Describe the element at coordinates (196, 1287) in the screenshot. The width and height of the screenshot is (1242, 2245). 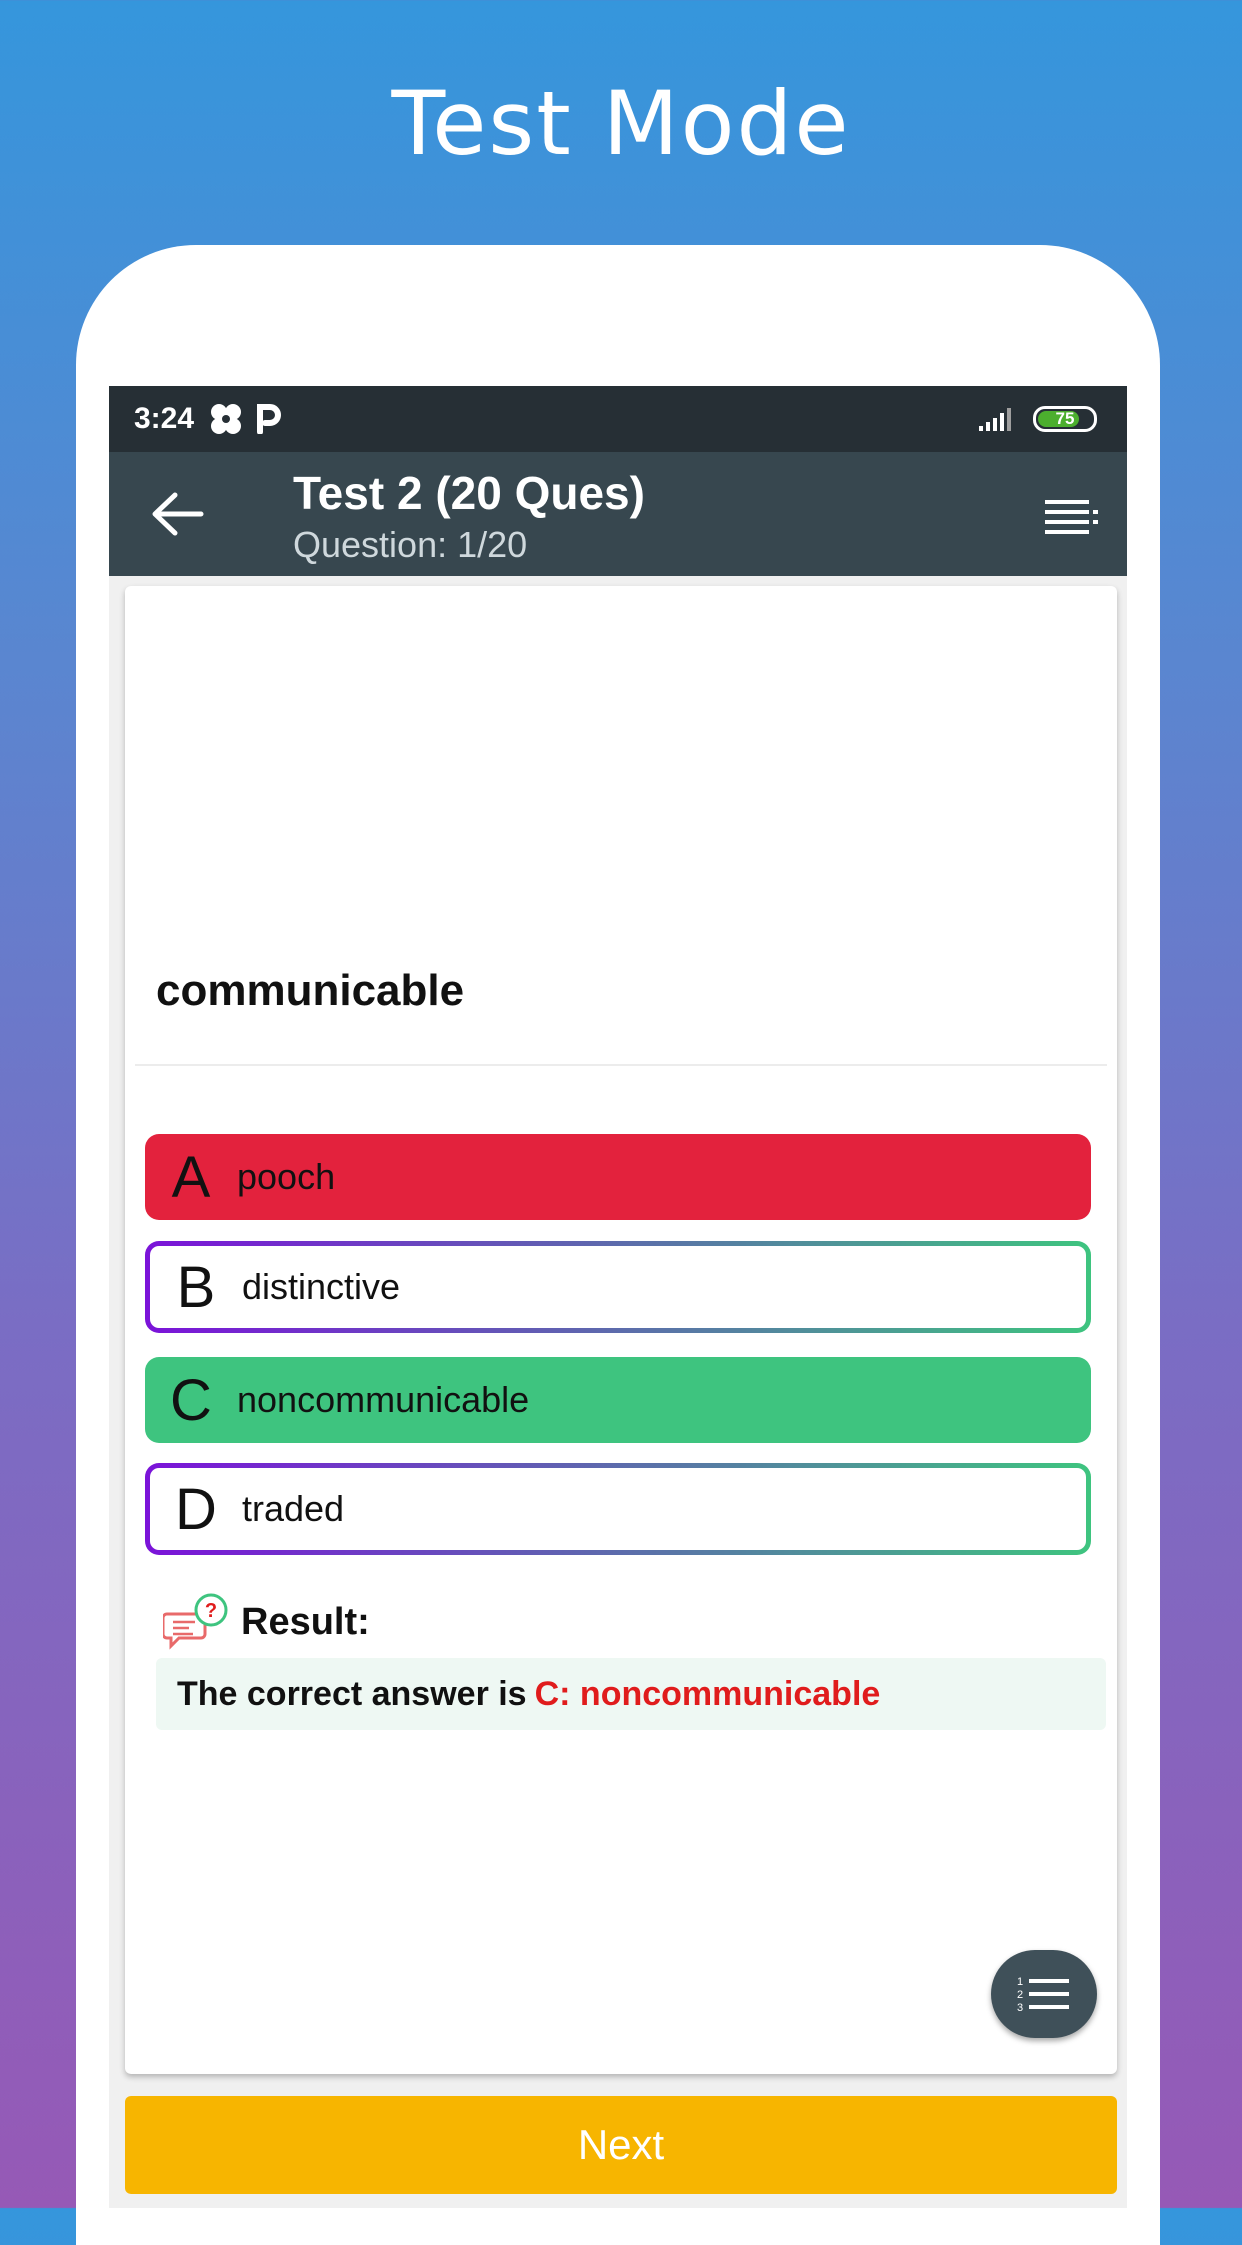
I see `option-letter: B` at that location.